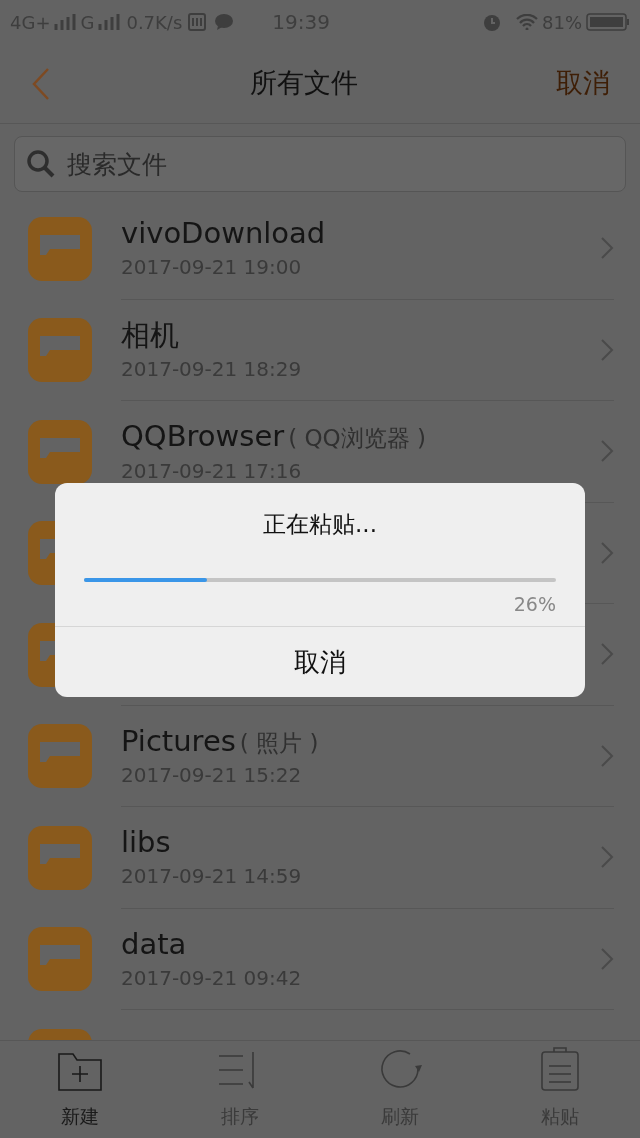 The height and width of the screenshot is (1138, 640). Describe the element at coordinates (304, 83) in the screenshot. I see `page-title: 所有文件` at that location.